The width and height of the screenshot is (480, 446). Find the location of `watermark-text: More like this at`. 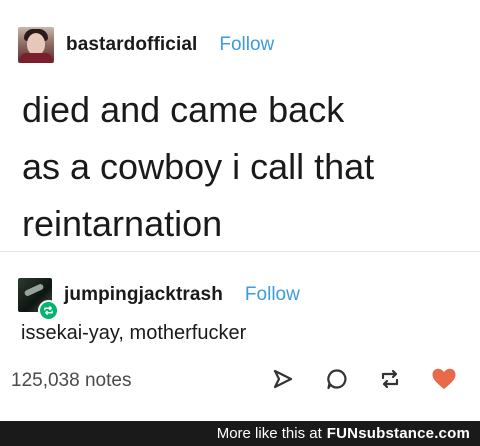

watermark-text: More like this at is located at coordinates (269, 433).